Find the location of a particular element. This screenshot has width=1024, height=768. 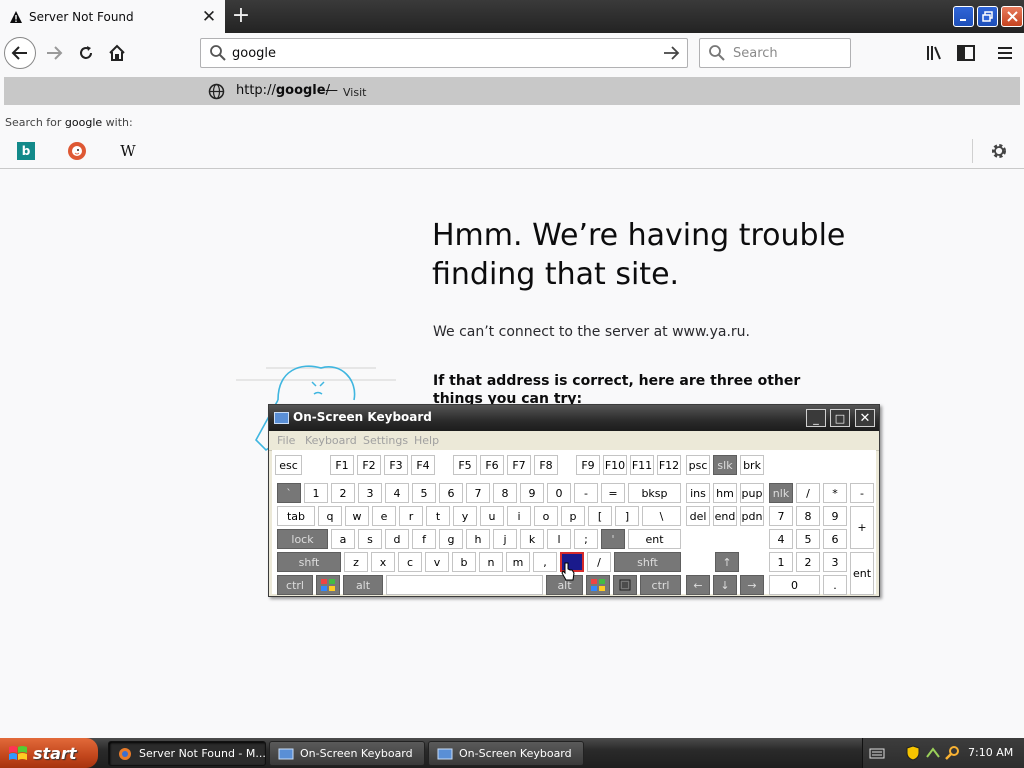

key-end: end is located at coordinates (725, 516).